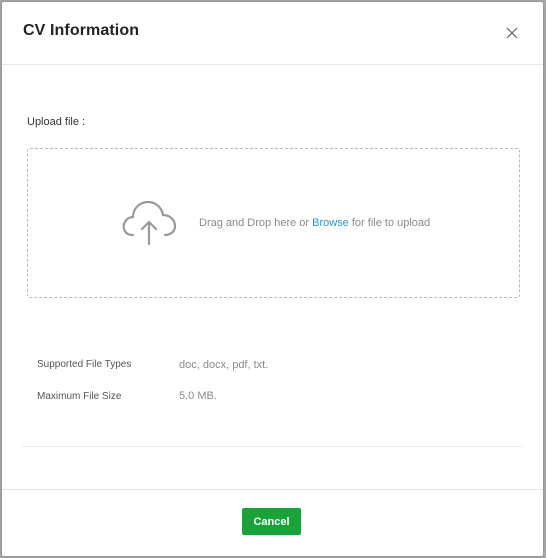 The image size is (546, 558). What do you see at coordinates (391, 223) in the screenshot?
I see `drop-text-after: for file to upload` at bounding box center [391, 223].